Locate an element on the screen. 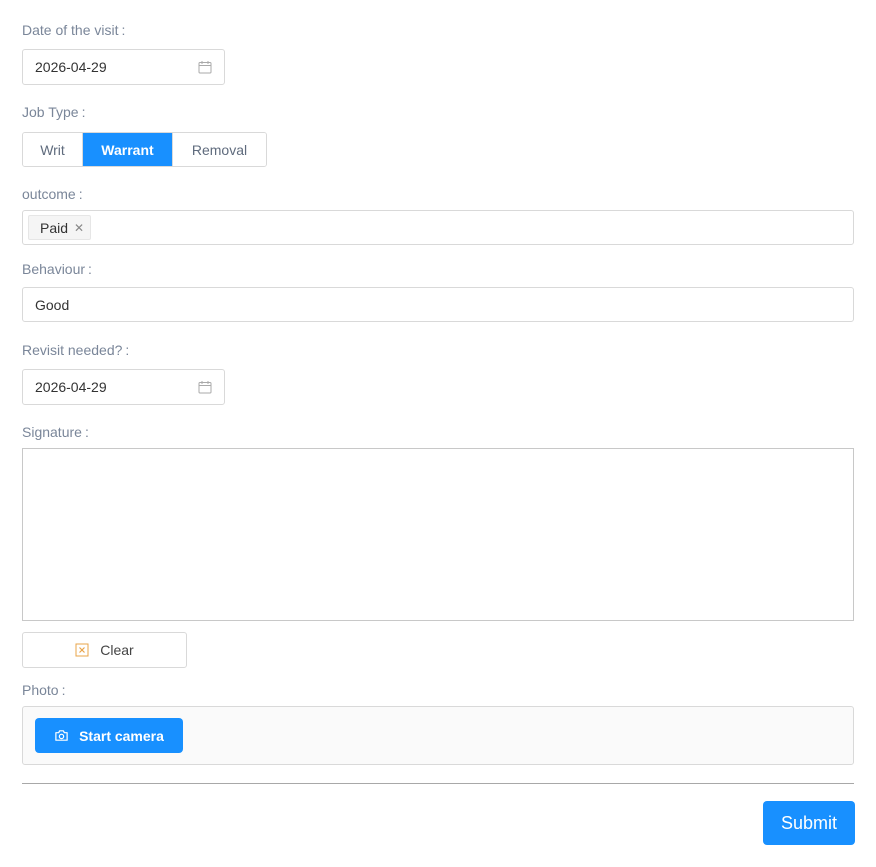 The image size is (876, 867). outcome-label: outcome: is located at coordinates (52, 194).